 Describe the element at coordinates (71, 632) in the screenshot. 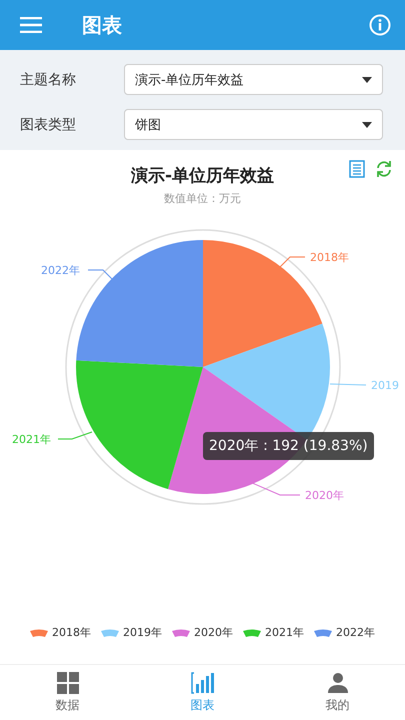

I see `legend-label: 2018年` at that location.